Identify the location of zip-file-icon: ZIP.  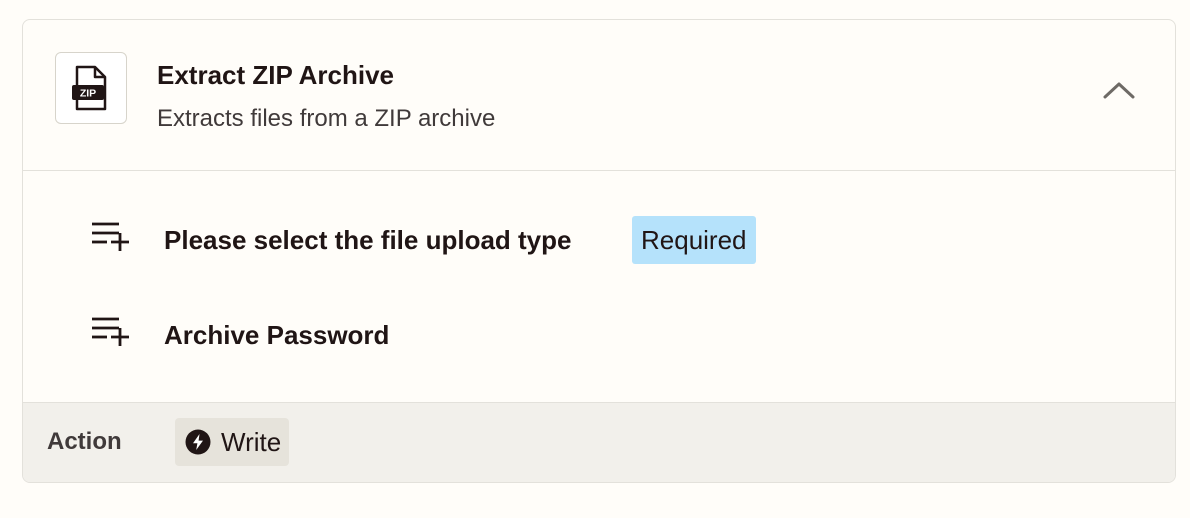
(91, 88).